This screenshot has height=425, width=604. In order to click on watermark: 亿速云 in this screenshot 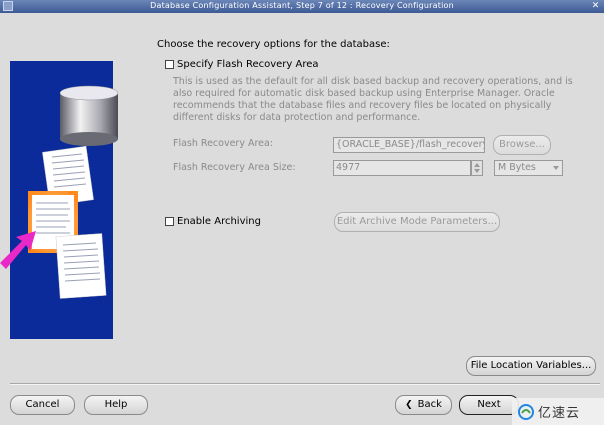, I will do `click(558, 411)`.